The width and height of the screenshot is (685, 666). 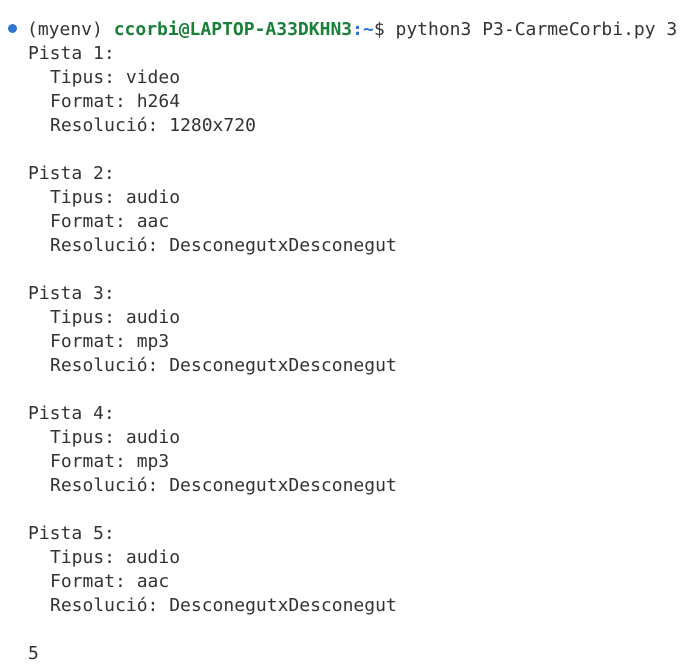 What do you see at coordinates (115, 101) in the screenshot?
I see `track-format: Format: h264` at bounding box center [115, 101].